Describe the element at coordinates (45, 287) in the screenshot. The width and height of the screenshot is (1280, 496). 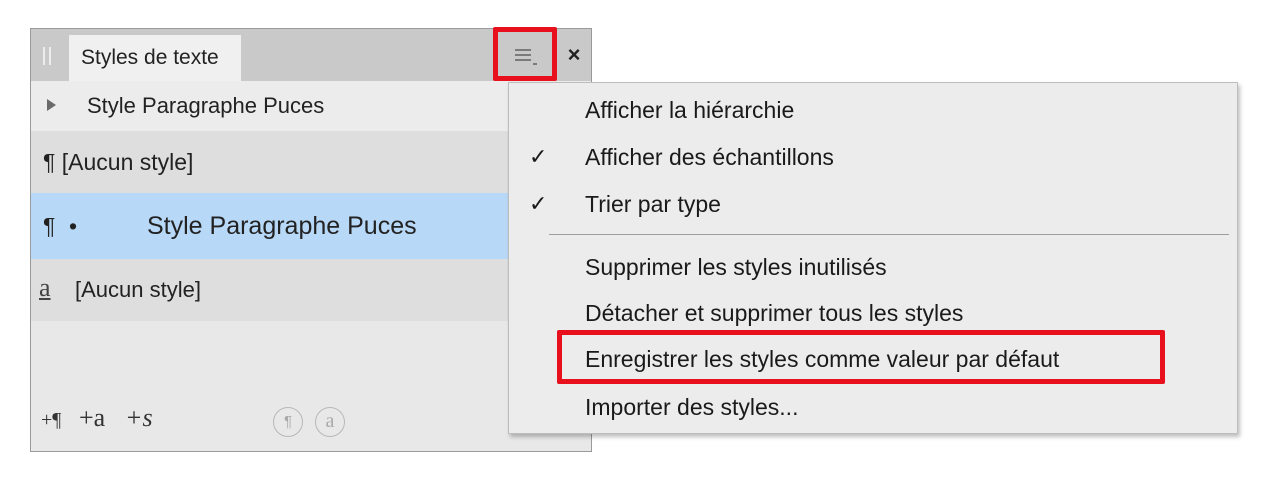
I see `character-style-icon: a` at that location.